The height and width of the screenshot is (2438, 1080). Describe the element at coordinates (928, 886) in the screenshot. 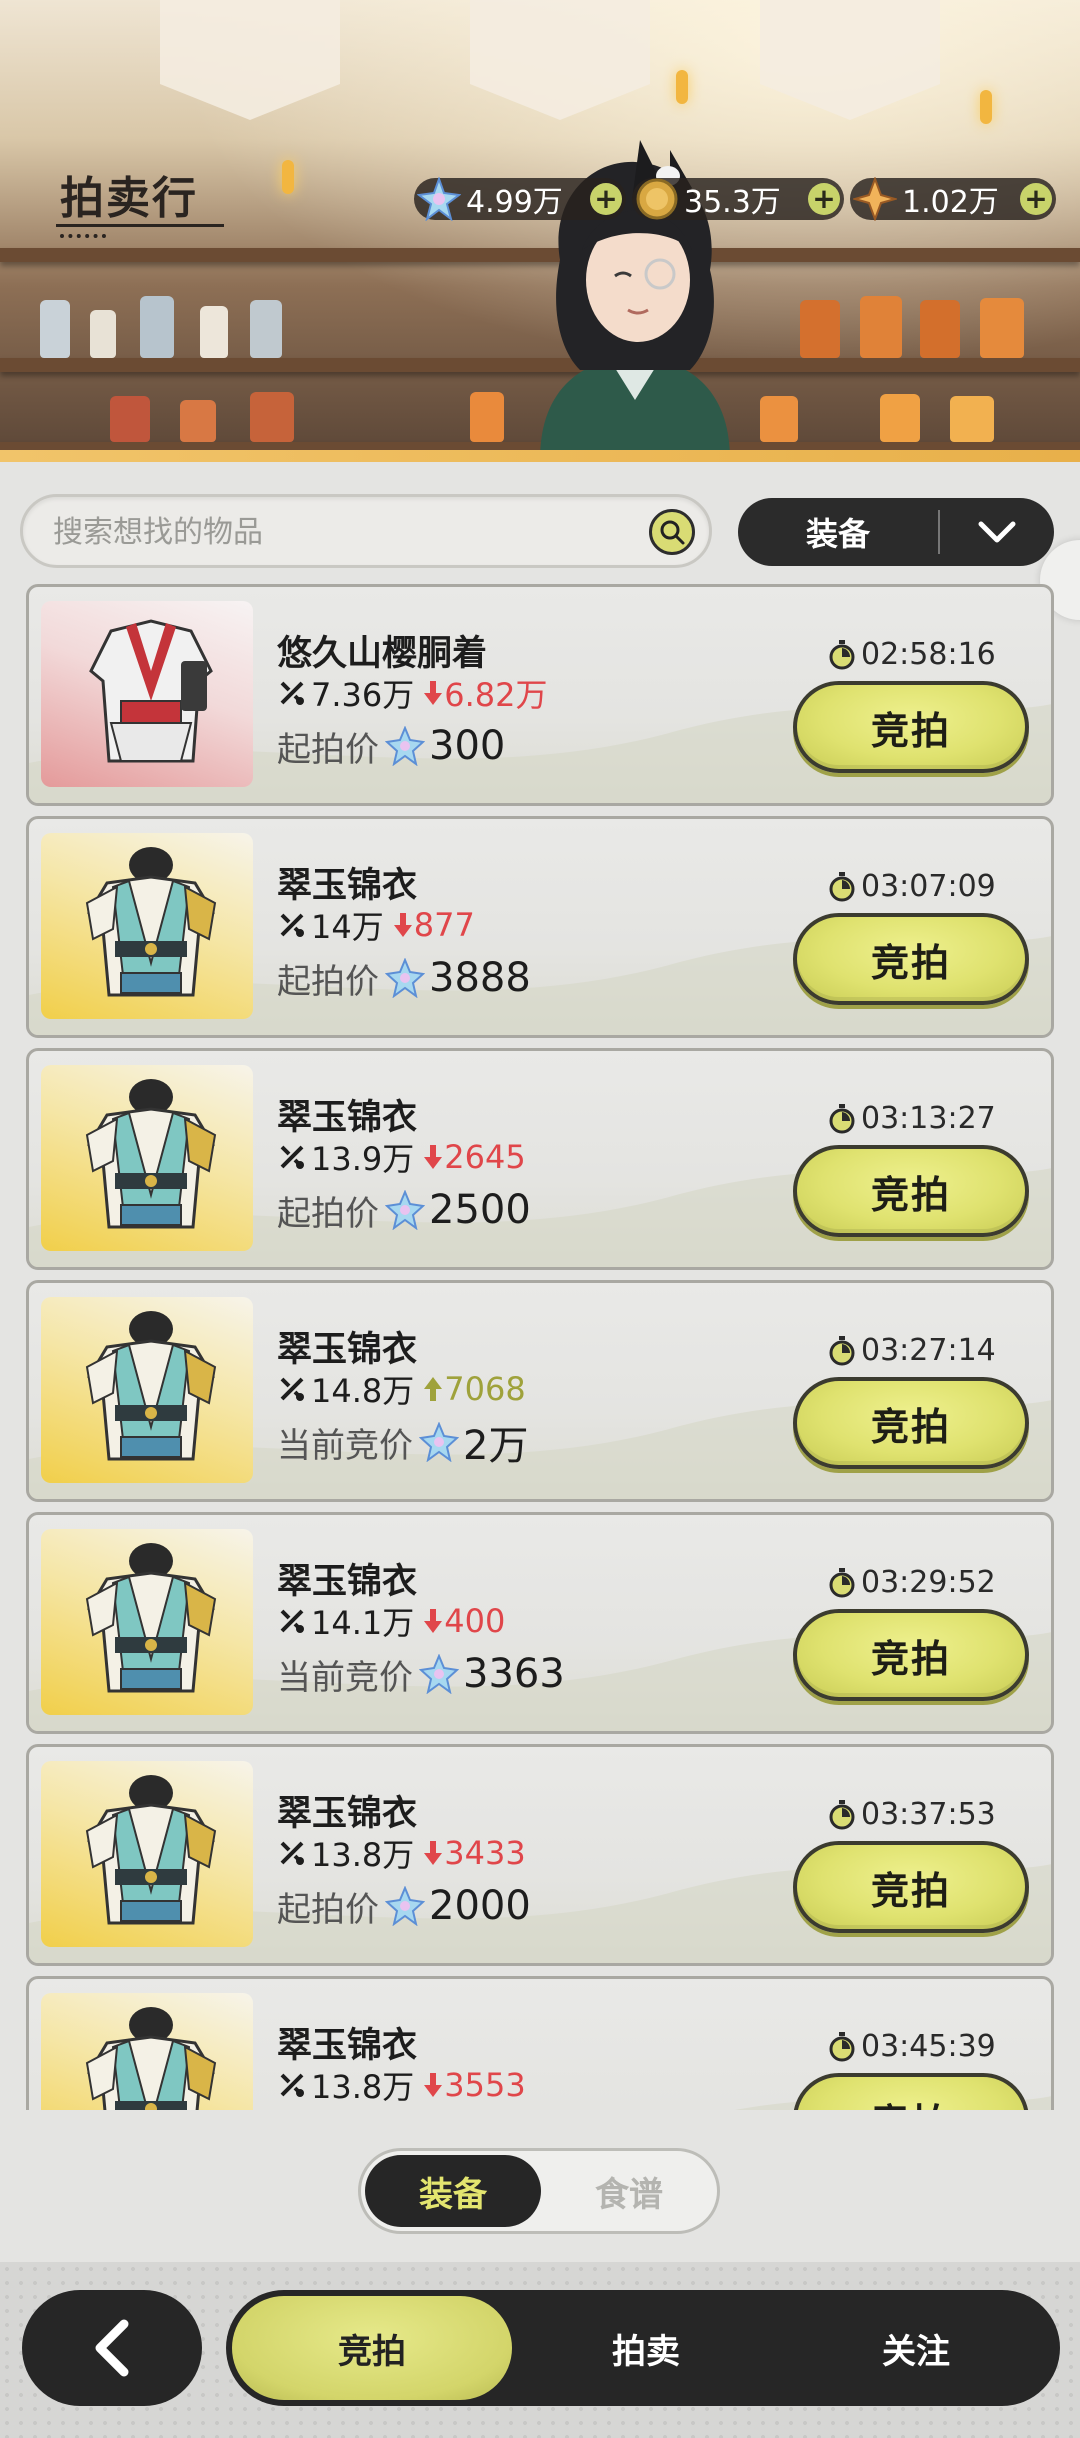

I see `timer-value: 03:07:09` at that location.